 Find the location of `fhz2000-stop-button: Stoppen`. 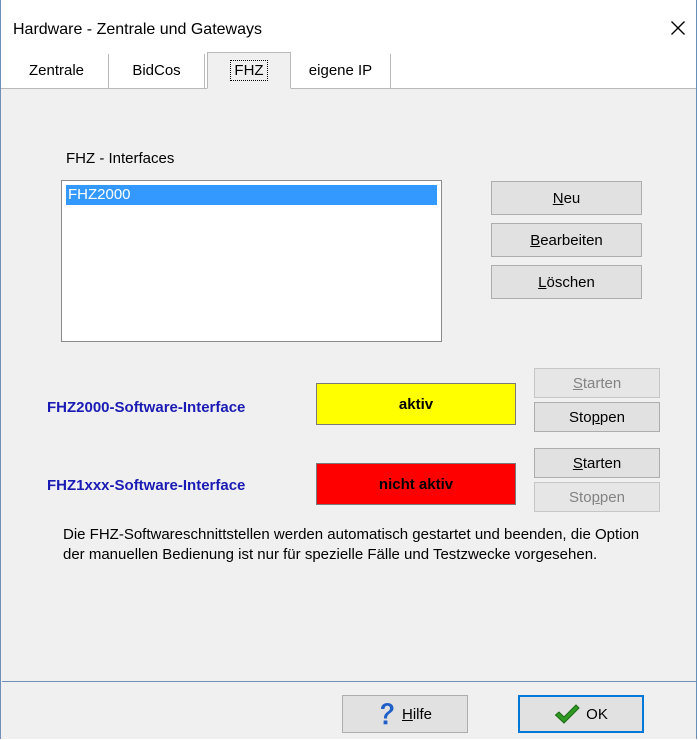

fhz2000-stop-button: Stoppen is located at coordinates (597, 417).